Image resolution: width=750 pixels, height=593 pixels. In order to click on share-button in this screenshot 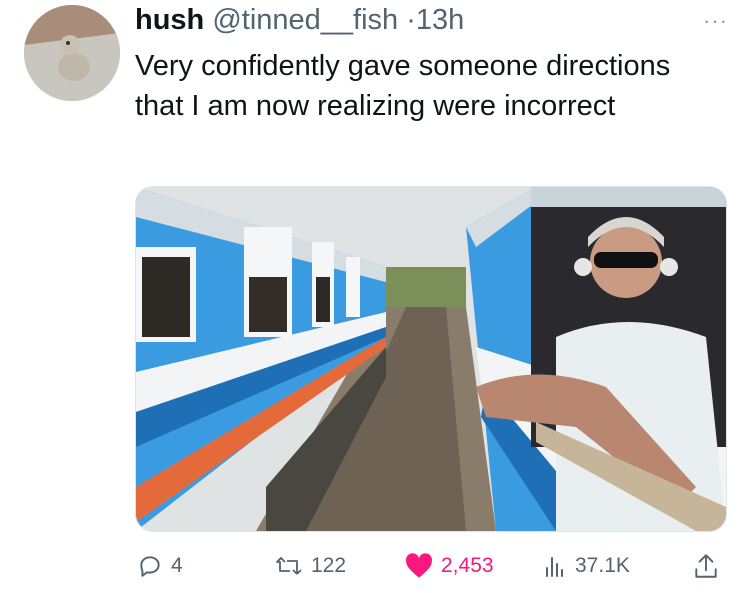, I will do `click(706, 566)`.